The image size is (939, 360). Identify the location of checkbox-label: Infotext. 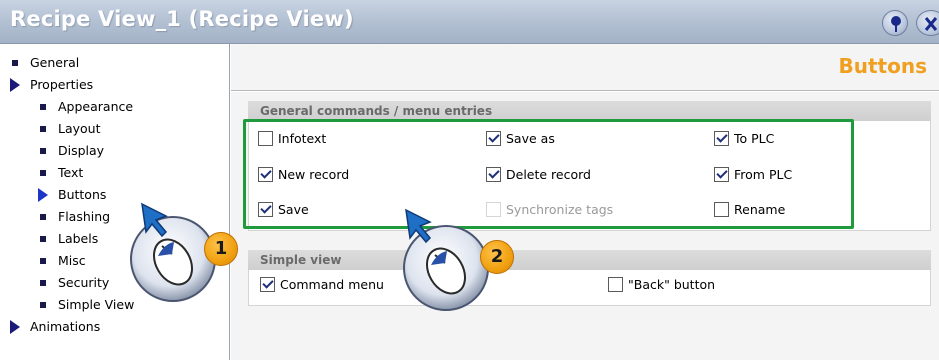
(302, 138).